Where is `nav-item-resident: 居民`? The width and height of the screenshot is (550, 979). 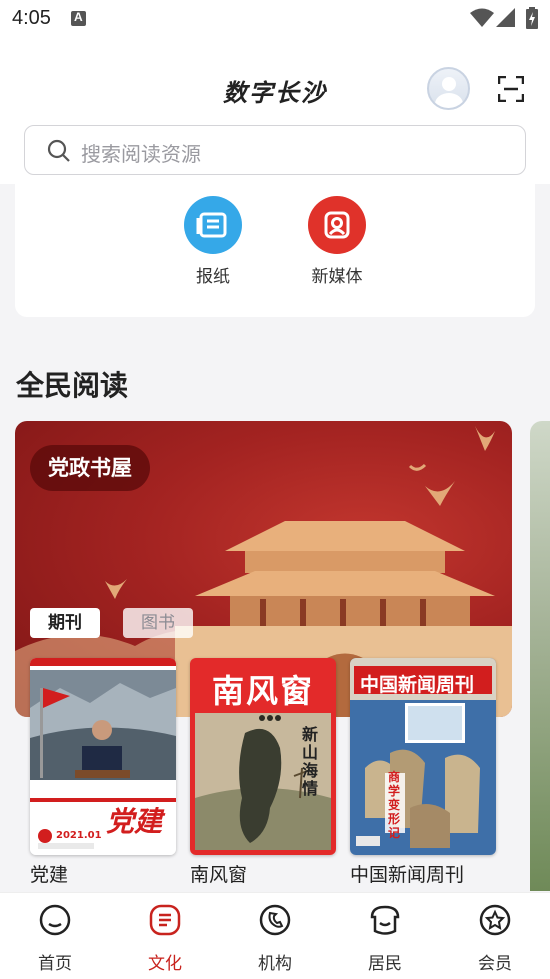 nav-item-resident: 居民 is located at coordinates (385, 938).